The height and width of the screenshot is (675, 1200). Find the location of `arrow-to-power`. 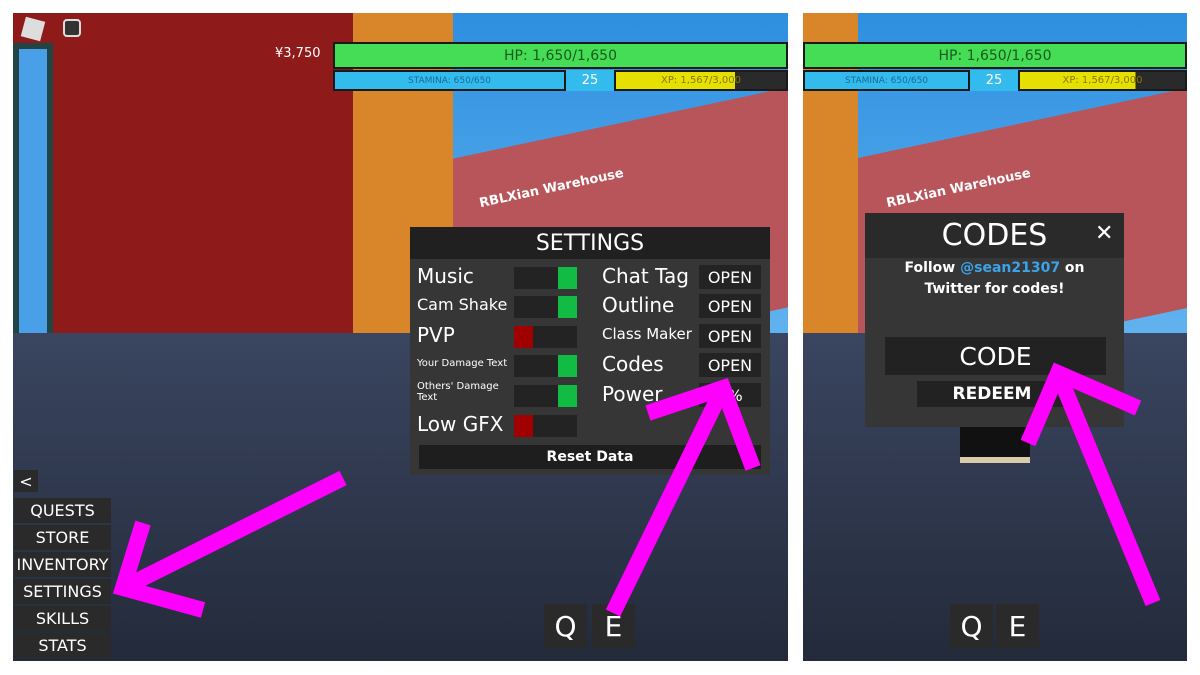

arrow-to-power is located at coordinates (668, 500).